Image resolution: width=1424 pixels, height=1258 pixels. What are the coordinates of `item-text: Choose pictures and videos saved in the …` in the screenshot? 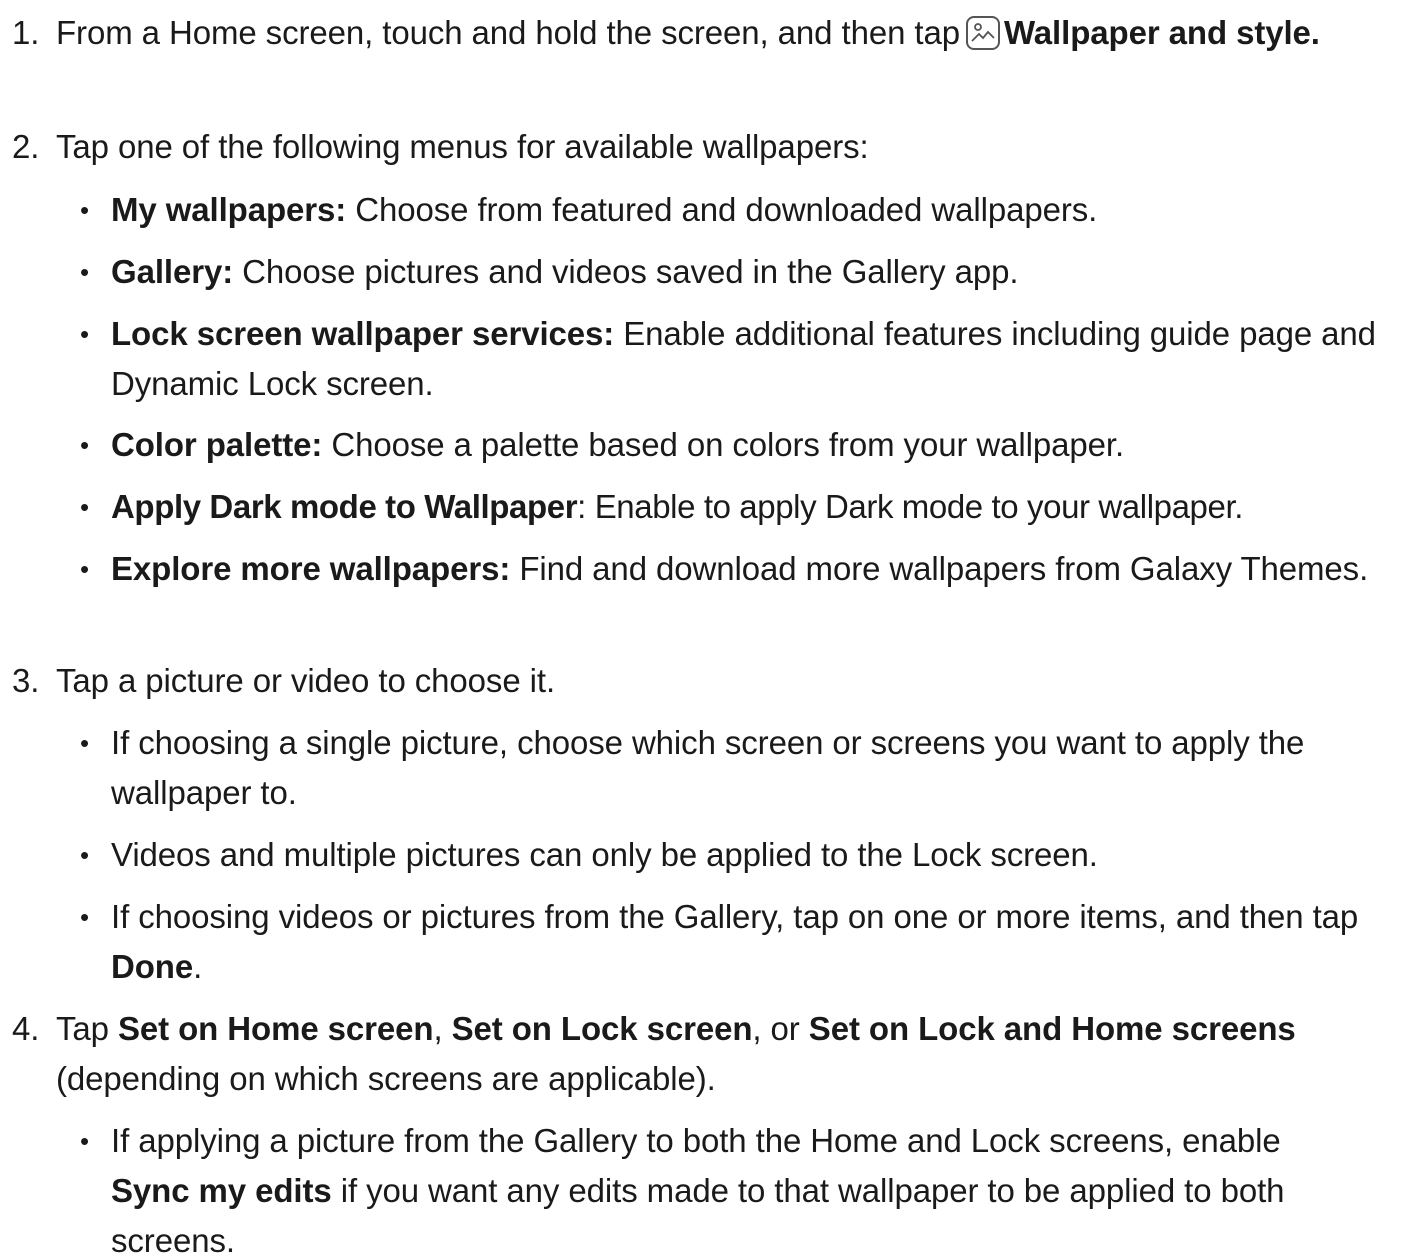 It's located at (626, 271).